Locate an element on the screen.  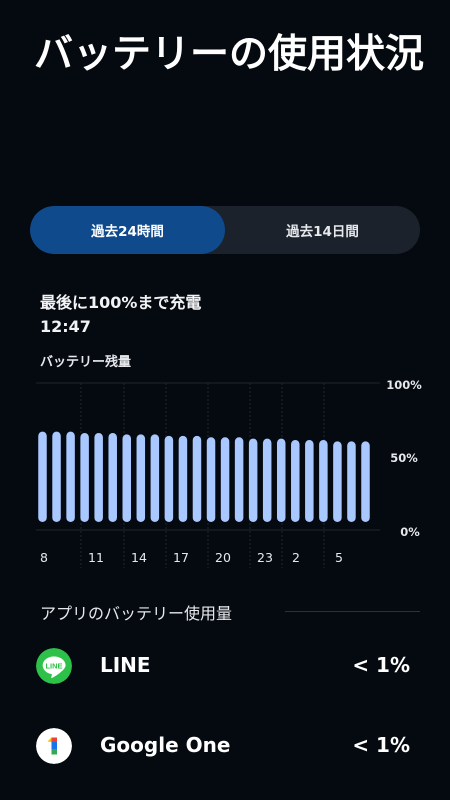
x-tick-label: 8 is located at coordinates (44, 557).